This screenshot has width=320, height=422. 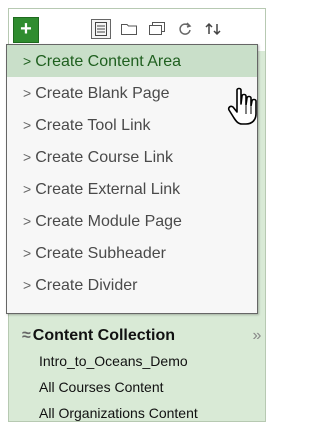 What do you see at coordinates (101, 29) in the screenshot?
I see `list-view-icon` at bounding box center [101, 29].